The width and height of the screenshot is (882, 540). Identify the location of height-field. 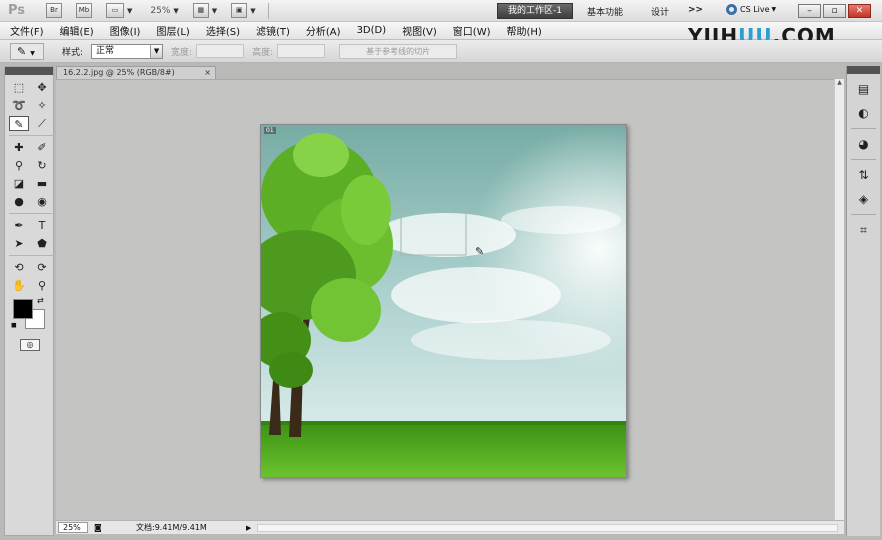
(301, 51).